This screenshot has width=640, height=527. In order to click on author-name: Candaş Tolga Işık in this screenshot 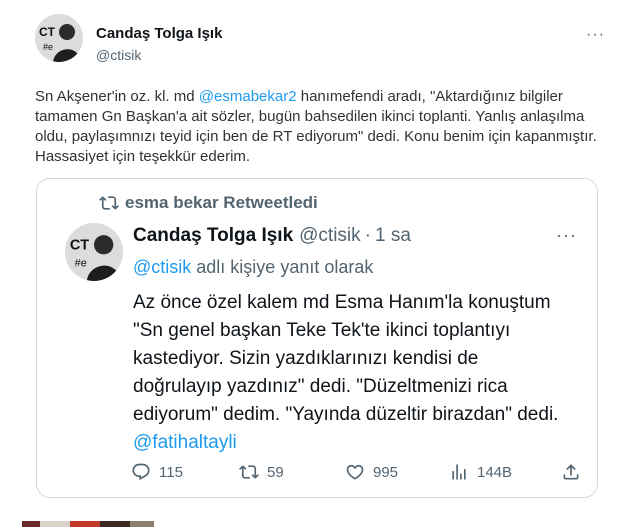, I will do `click(159, 33)`.